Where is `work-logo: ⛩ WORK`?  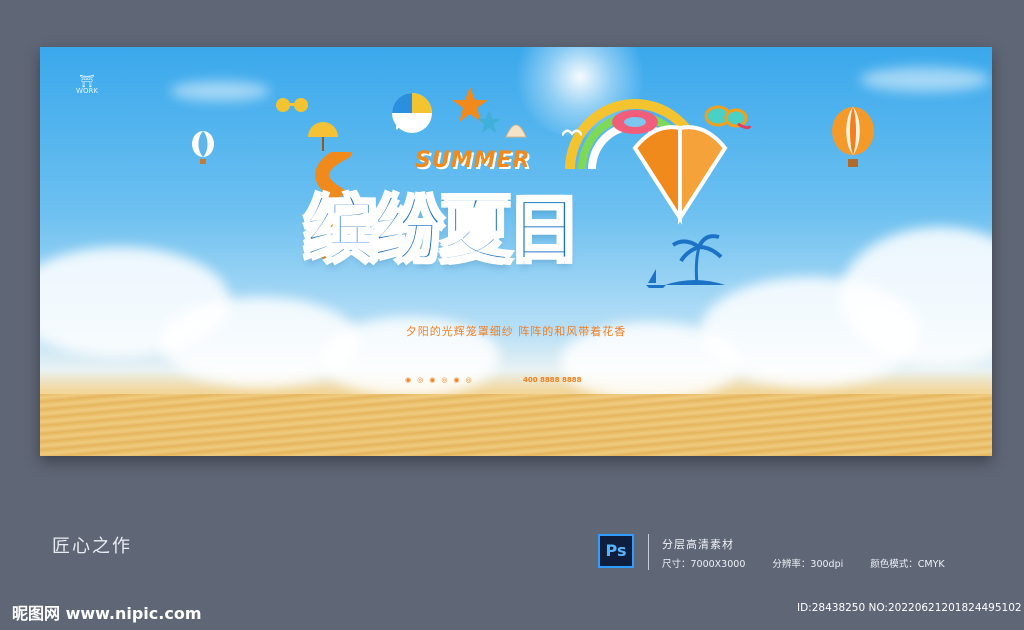
work-logo: ⛩ WORK is located at coordinates (87, 85).